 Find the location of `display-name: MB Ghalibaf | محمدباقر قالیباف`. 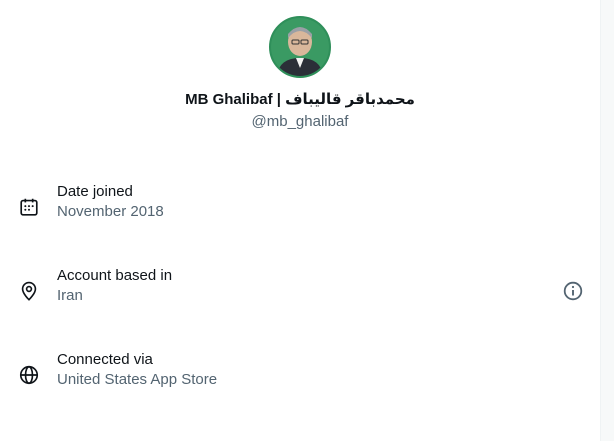

display-name: MB Ghalibaf | محمدباقر قالیباف is located at coordinates (300, 99).